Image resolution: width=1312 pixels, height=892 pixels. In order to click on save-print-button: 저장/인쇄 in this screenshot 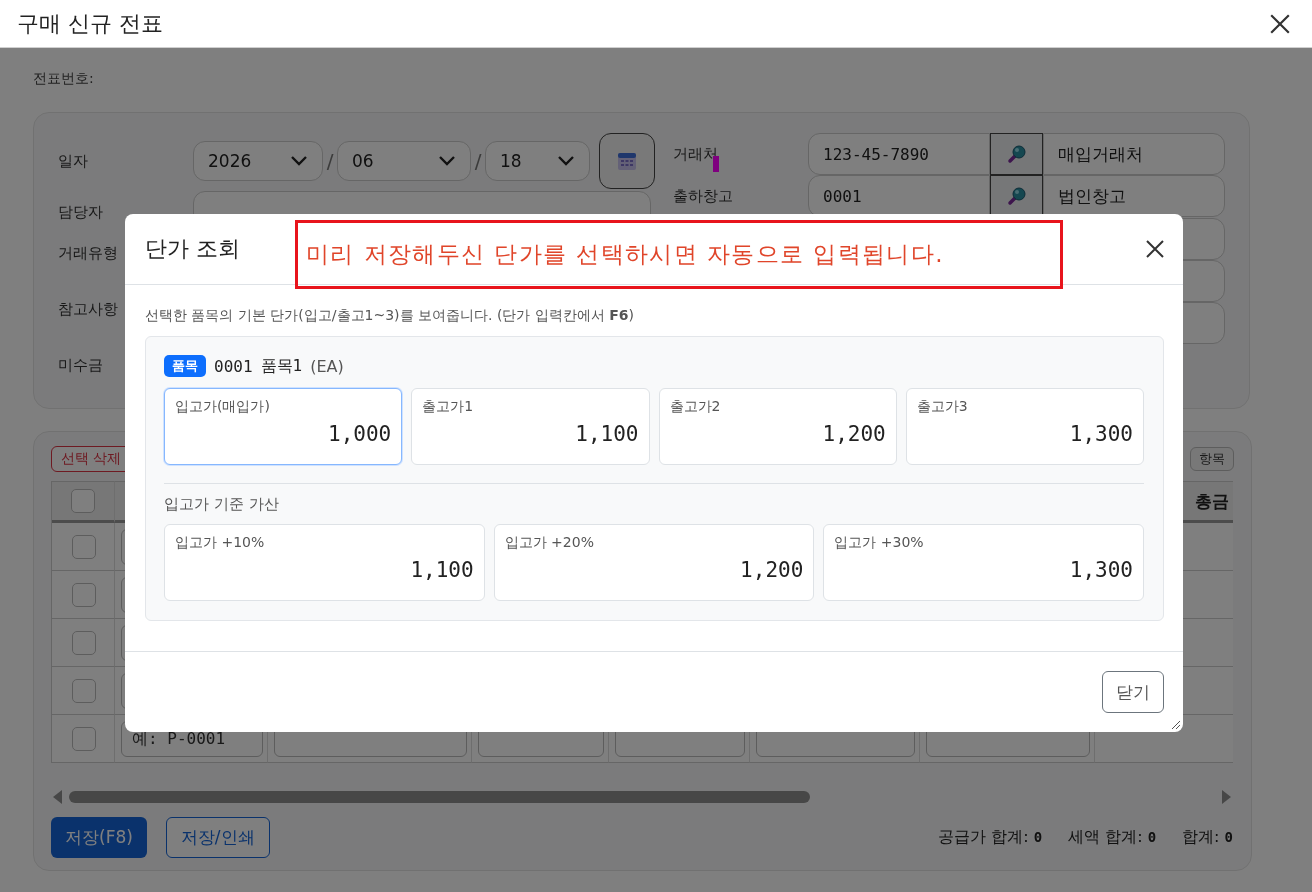, I will do `click(217, 837)`.